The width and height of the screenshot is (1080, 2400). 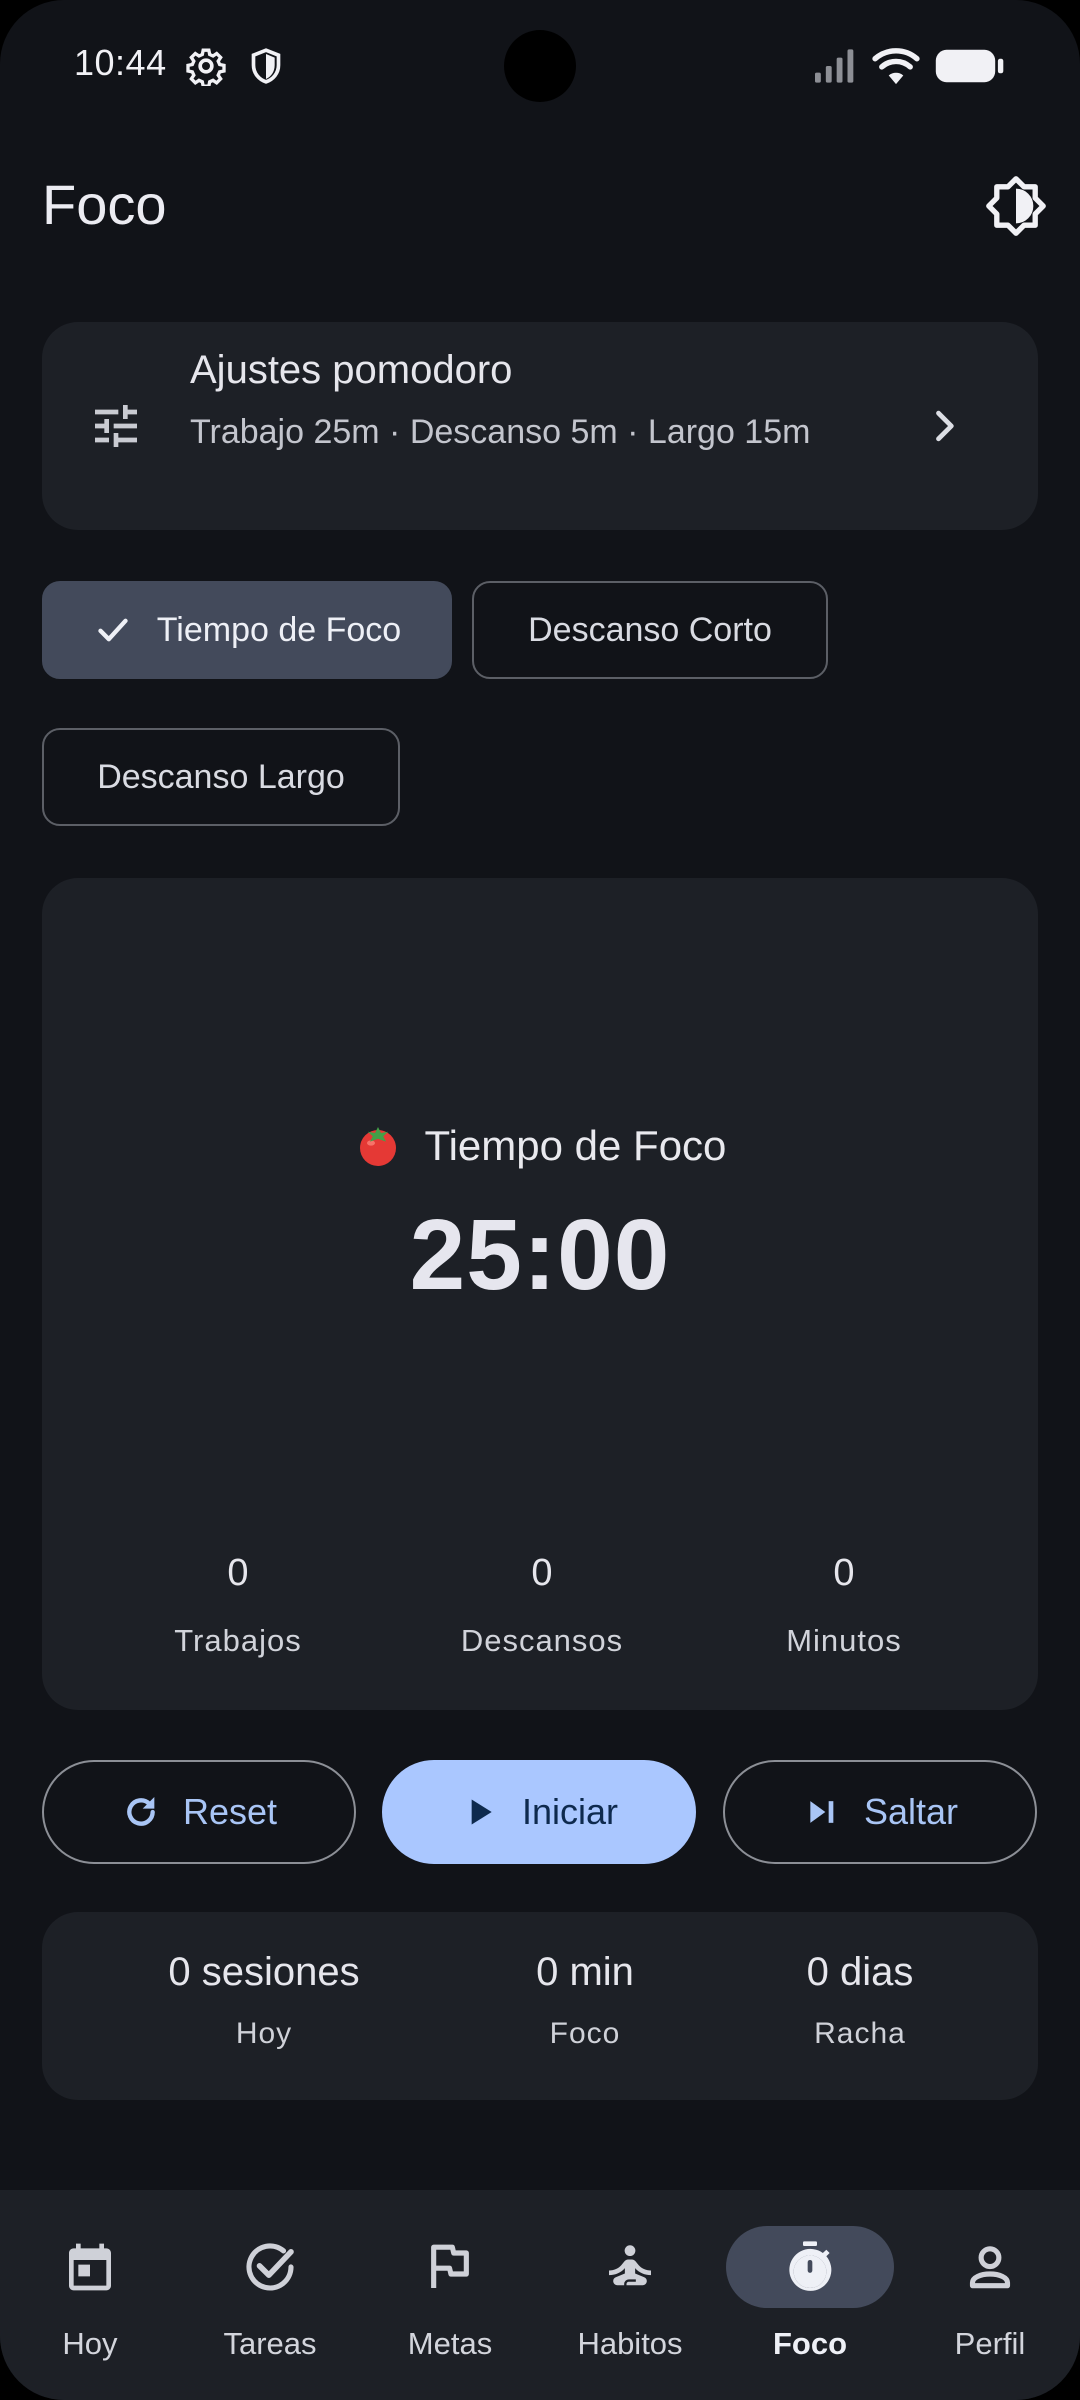 What do you see at coordinates (113, 630) in the screenshot?
I see `check-icon` at bounding box center [113, 630].